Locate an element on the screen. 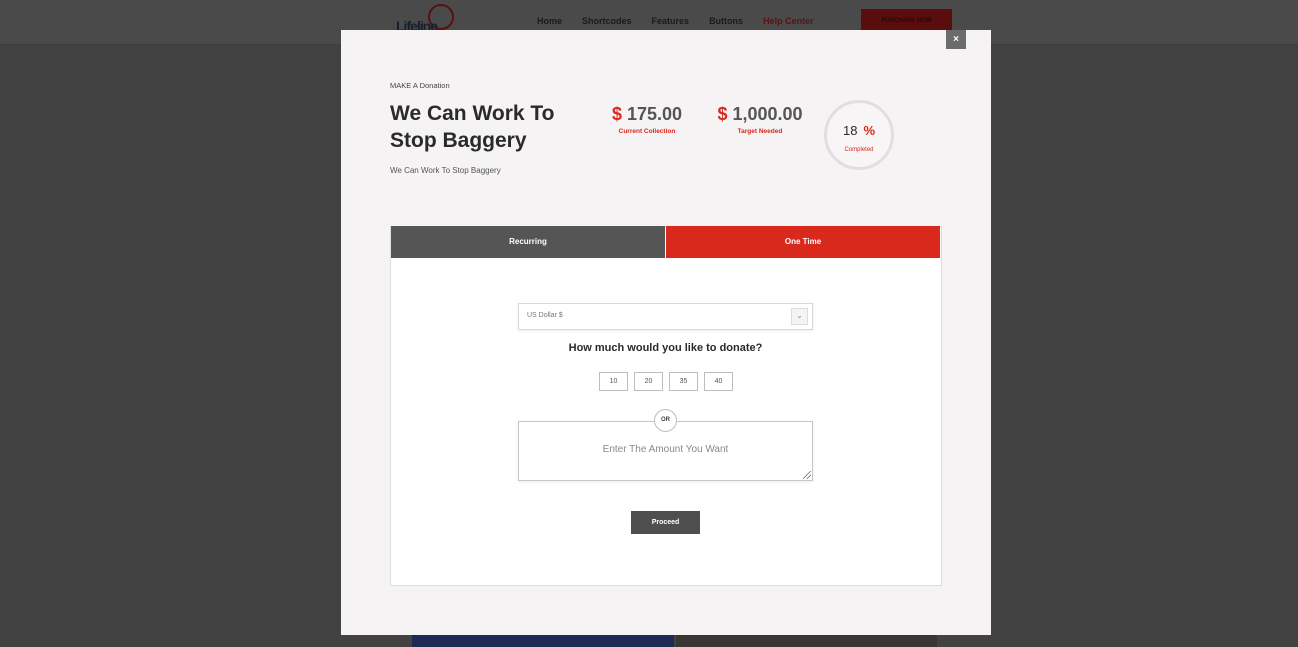 The height and width of the screenshot is (647, 1298). custom-amount-placeholder: Enter The Amount You Want is located at coordinates (665, 449).